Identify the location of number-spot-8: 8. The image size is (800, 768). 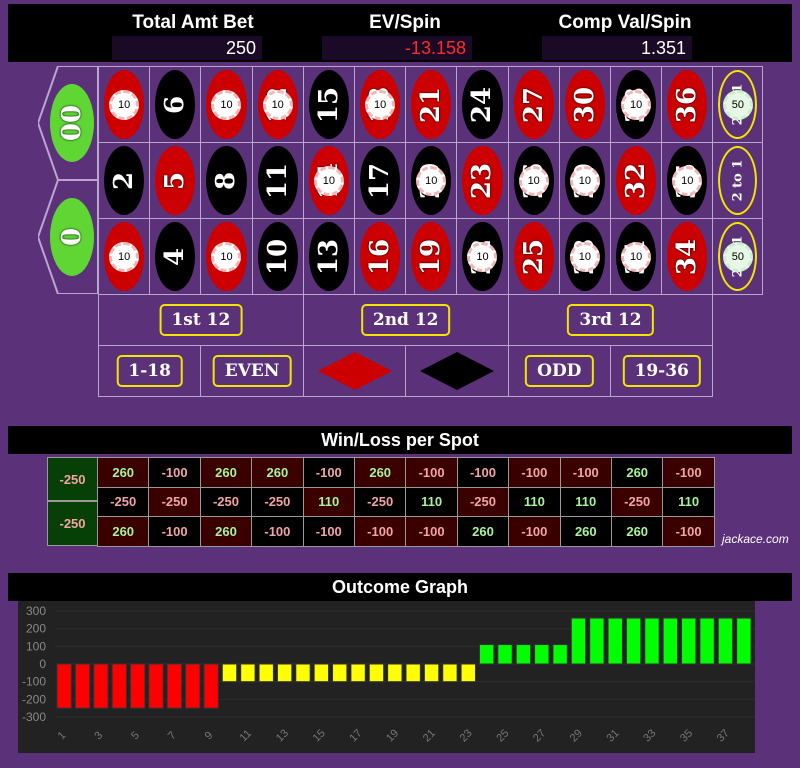
(226, 180).